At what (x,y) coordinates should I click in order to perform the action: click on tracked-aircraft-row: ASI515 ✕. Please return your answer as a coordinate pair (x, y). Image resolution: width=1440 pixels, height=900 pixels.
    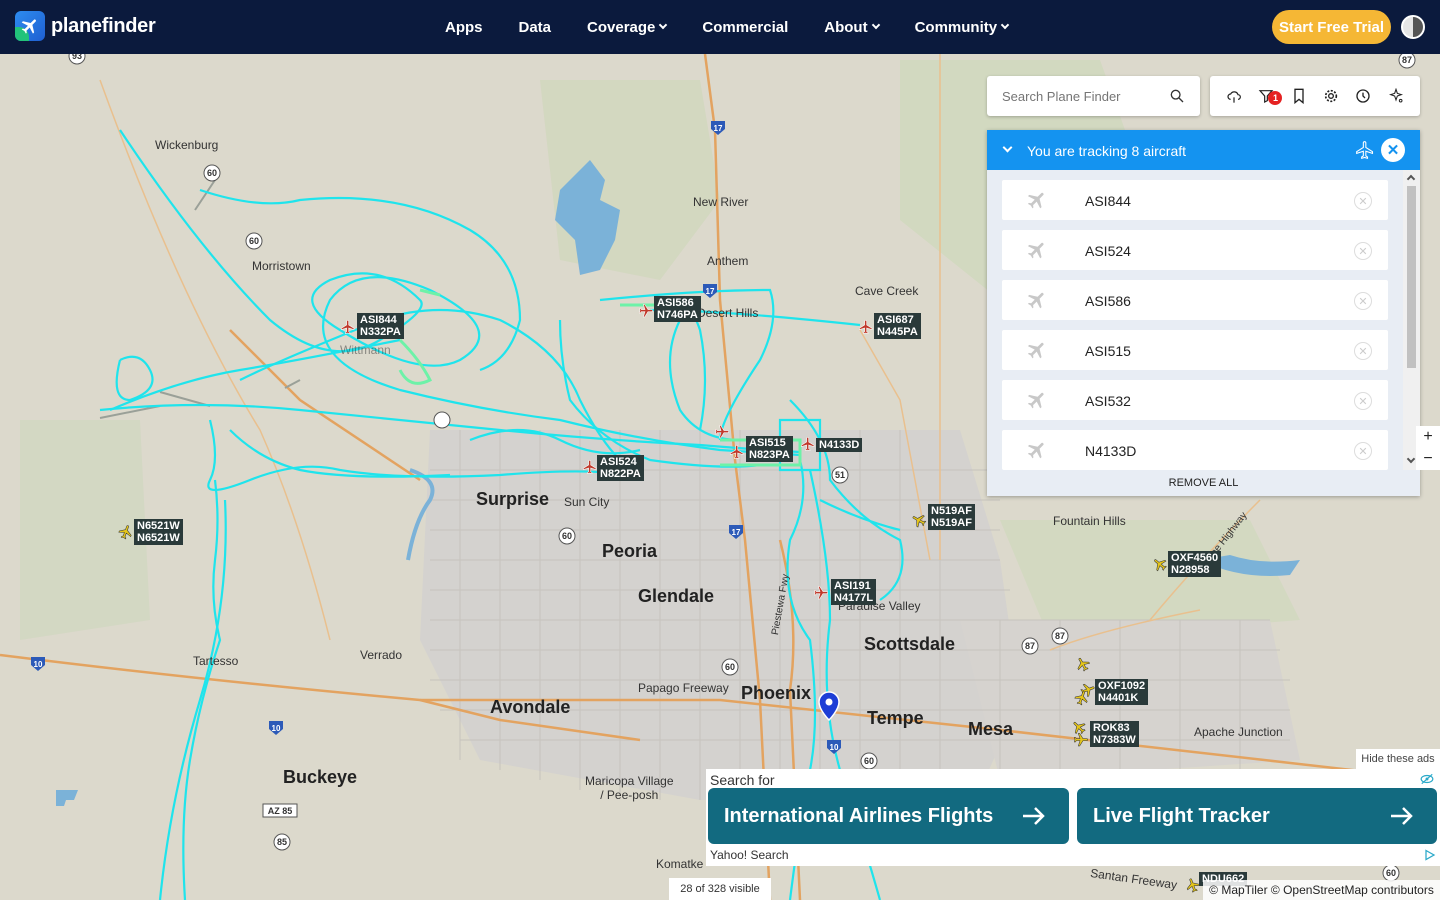
    Looking at the image, I should click on (1195, 350).